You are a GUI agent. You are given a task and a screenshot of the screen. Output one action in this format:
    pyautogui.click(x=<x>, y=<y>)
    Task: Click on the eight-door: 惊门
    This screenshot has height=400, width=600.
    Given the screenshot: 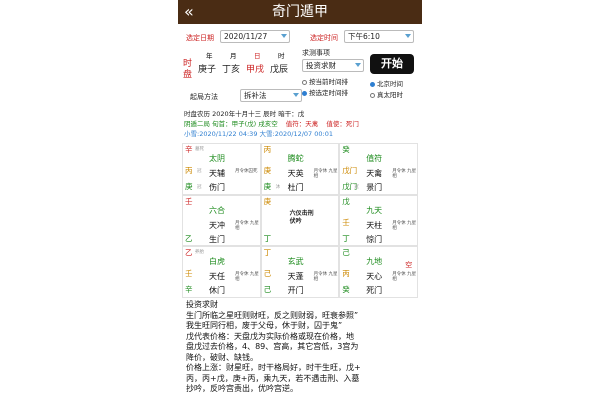 What is the action you would take?
    pyautogui.click(x=374, y=239)
    